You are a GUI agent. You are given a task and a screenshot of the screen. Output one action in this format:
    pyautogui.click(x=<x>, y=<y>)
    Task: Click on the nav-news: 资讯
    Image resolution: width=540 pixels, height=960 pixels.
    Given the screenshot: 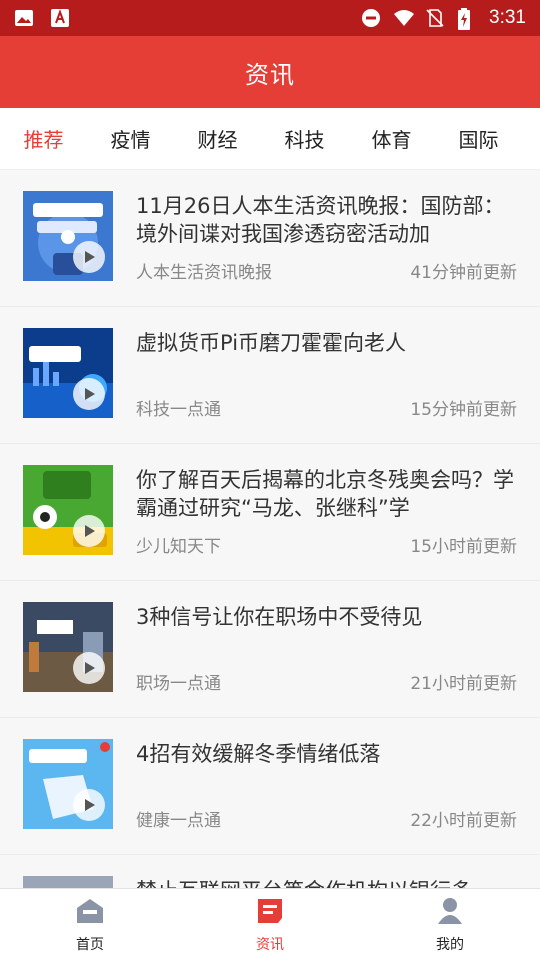 What is the action you would take?
    pyautogui.click(x=270, y=924)
    